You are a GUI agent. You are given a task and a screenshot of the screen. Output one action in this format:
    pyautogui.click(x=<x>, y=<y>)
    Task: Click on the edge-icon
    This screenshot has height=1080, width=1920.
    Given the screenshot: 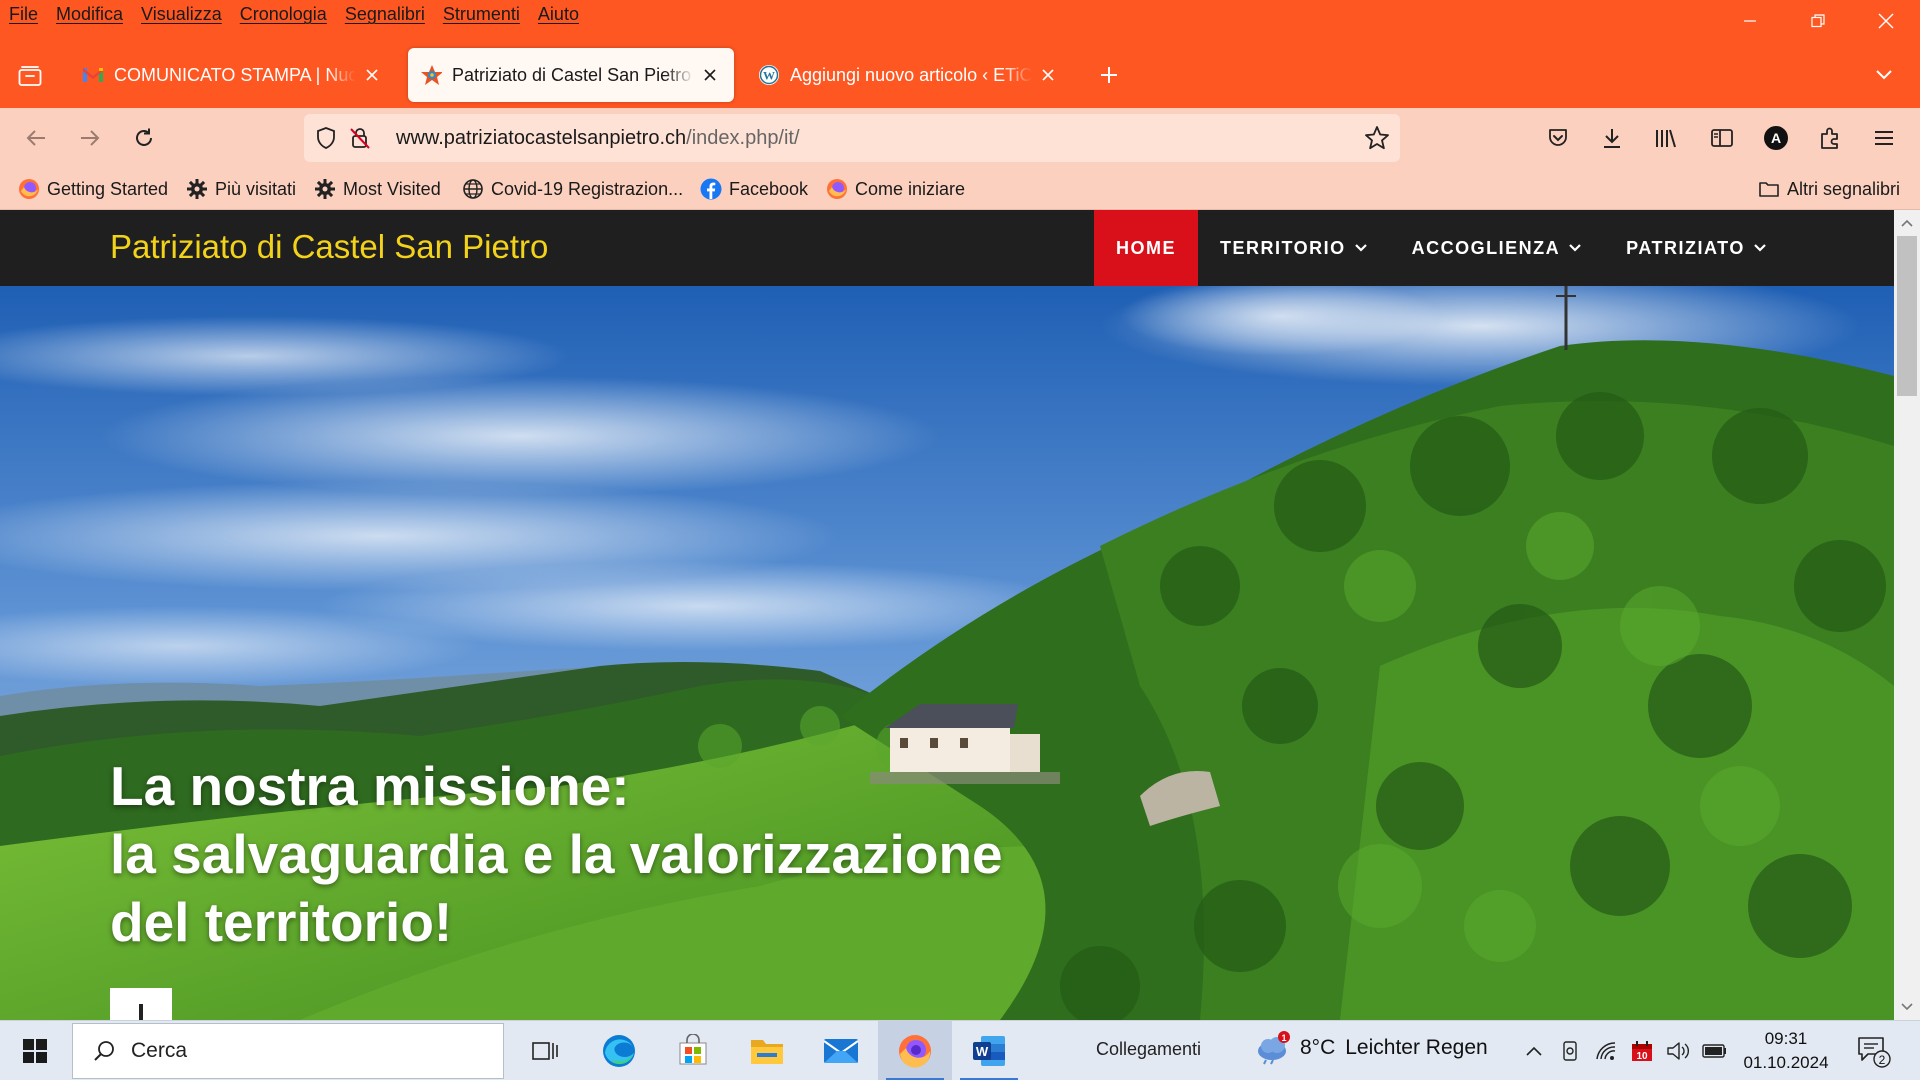 What is the action you would take?
    pyautogui.click(x=619, y=1051)
    